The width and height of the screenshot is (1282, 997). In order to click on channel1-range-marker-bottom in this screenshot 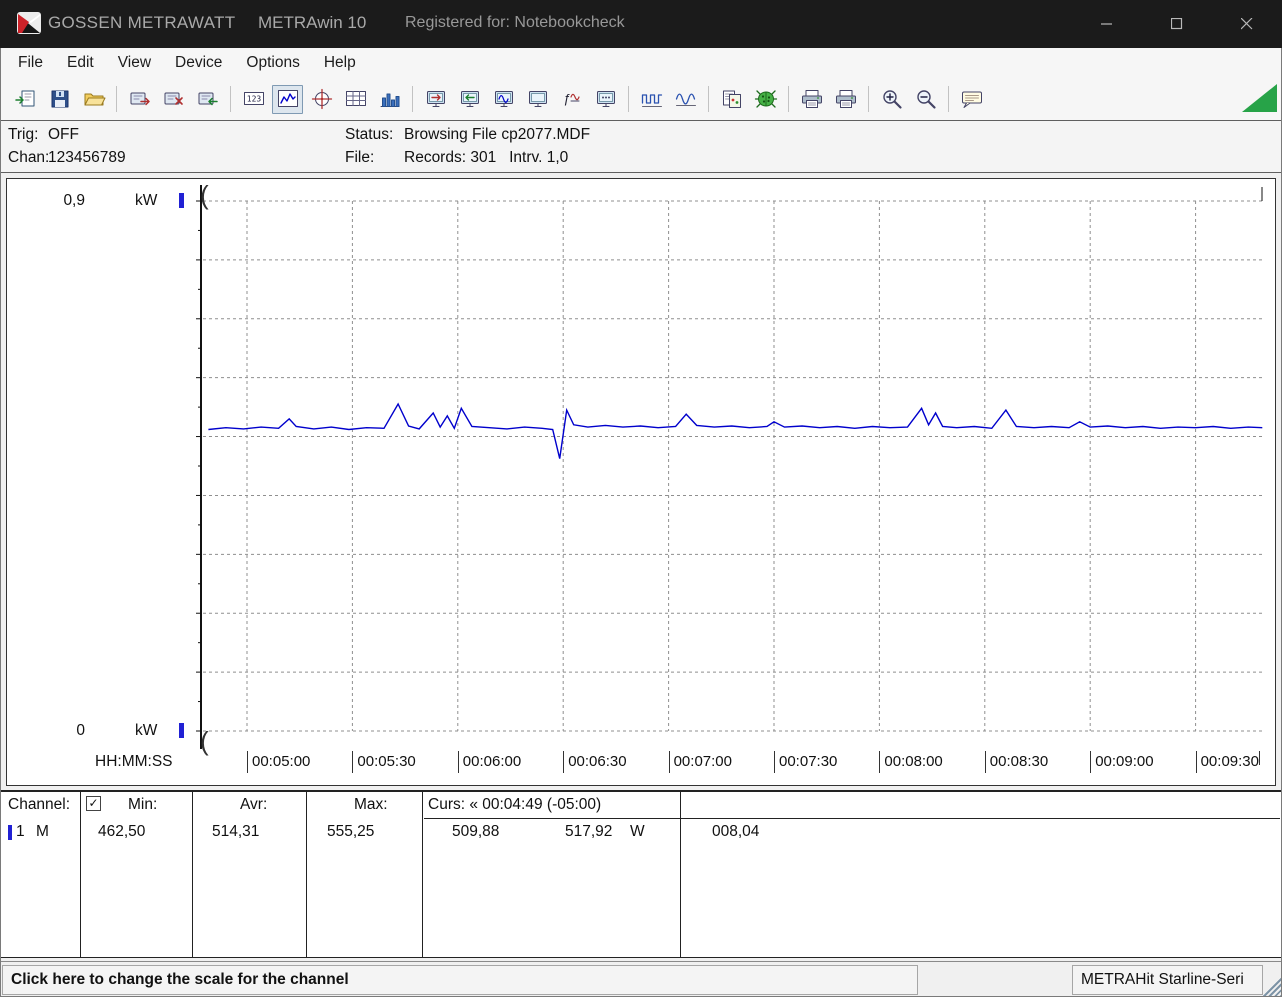, I will do `click(181, 730)`.